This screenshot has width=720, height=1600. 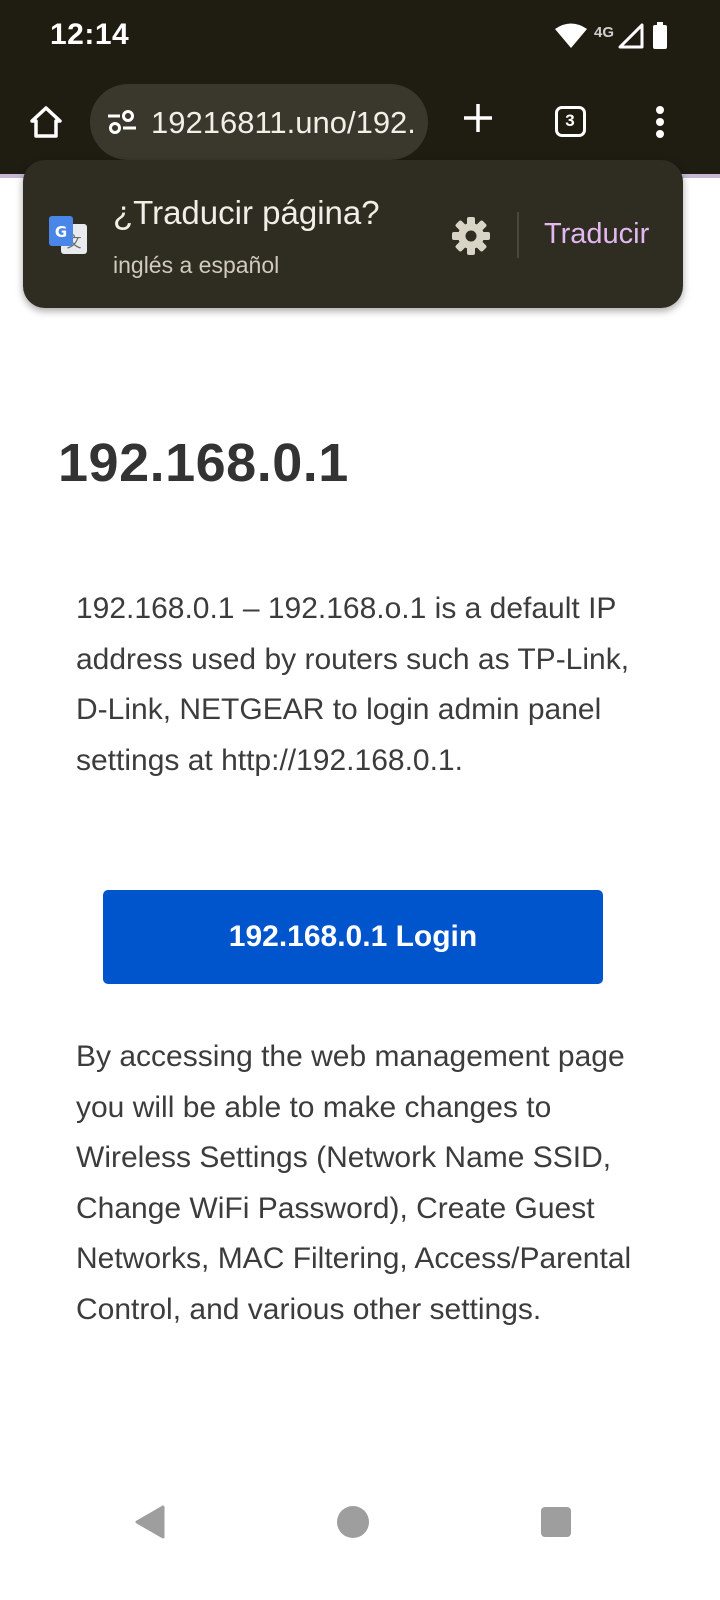 I want to click on more-menu-icon, so click(x=660, y=124).